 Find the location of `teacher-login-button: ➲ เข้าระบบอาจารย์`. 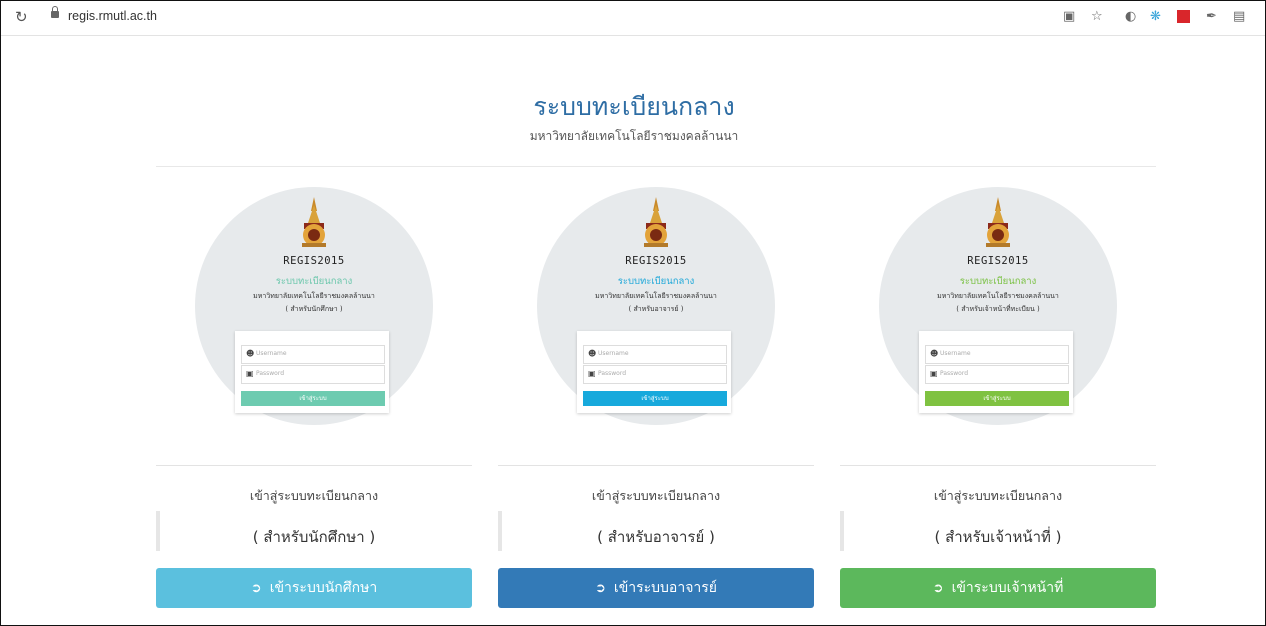

teacher-login-button: ➲ เข้าระบบอาจารย์ is located at coordinates (656, 588).